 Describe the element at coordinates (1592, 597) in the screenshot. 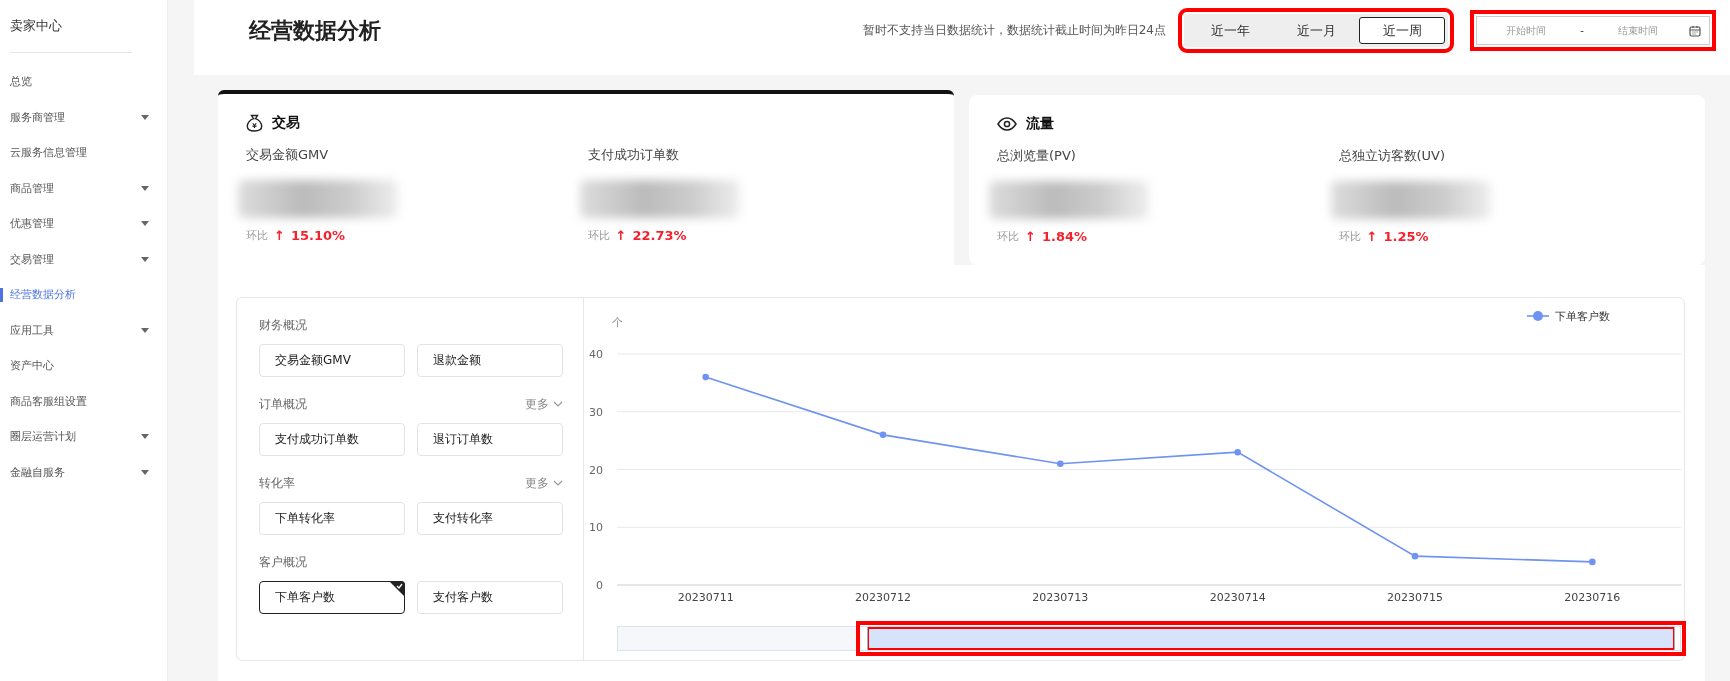

I see `x-tick-label: 20230716` at that location.